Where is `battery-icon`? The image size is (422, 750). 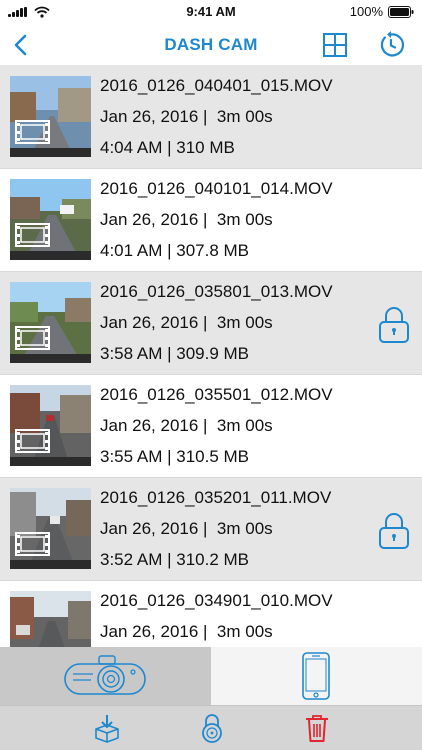
battery-icon is located at coordinates (401, 11).